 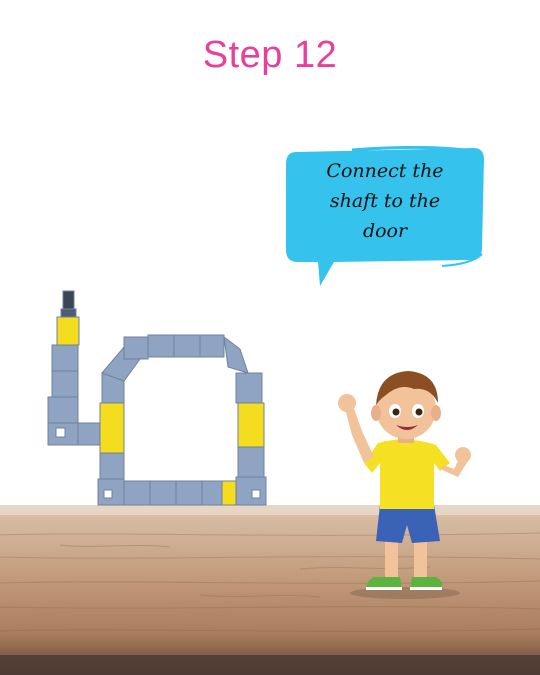 I want to click on block-door-frame, so click(x=157, y=398).